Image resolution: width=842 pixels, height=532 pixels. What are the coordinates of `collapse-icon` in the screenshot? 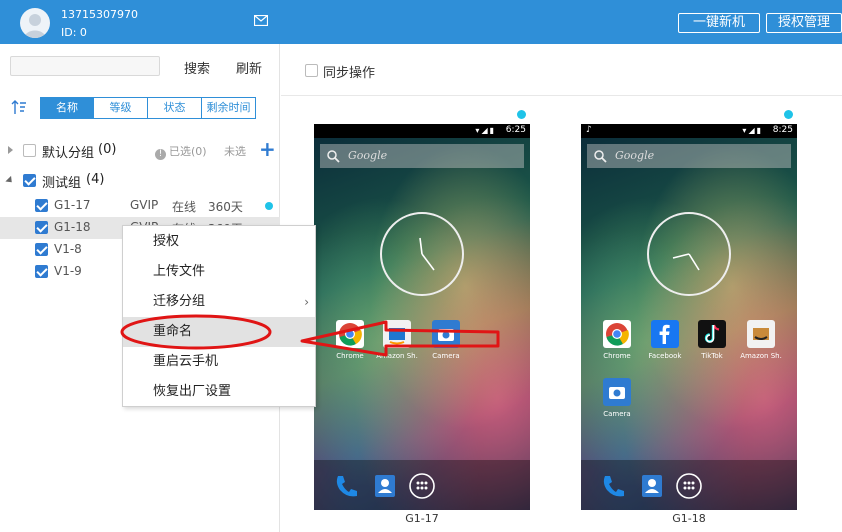 It's located at (10, 180).